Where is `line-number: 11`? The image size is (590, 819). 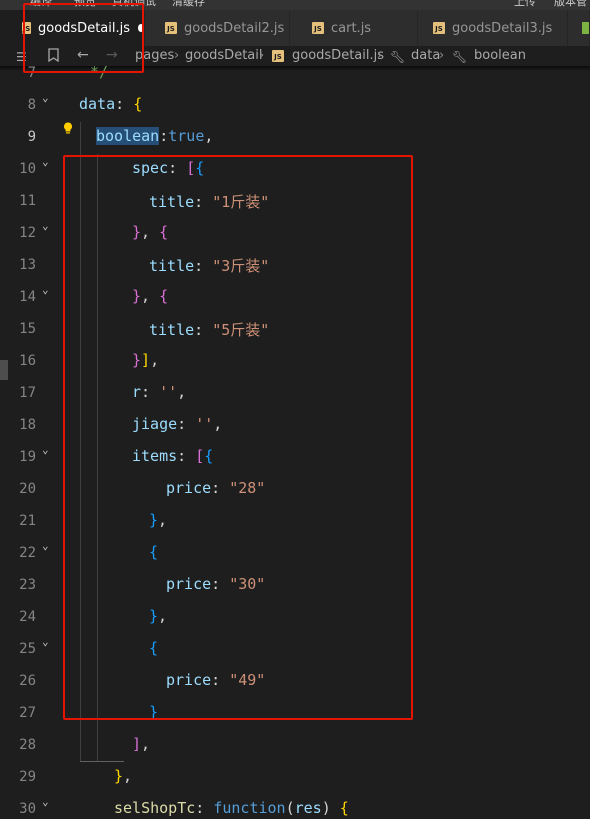 line-number: 11 is located at coordinates (27, 201).